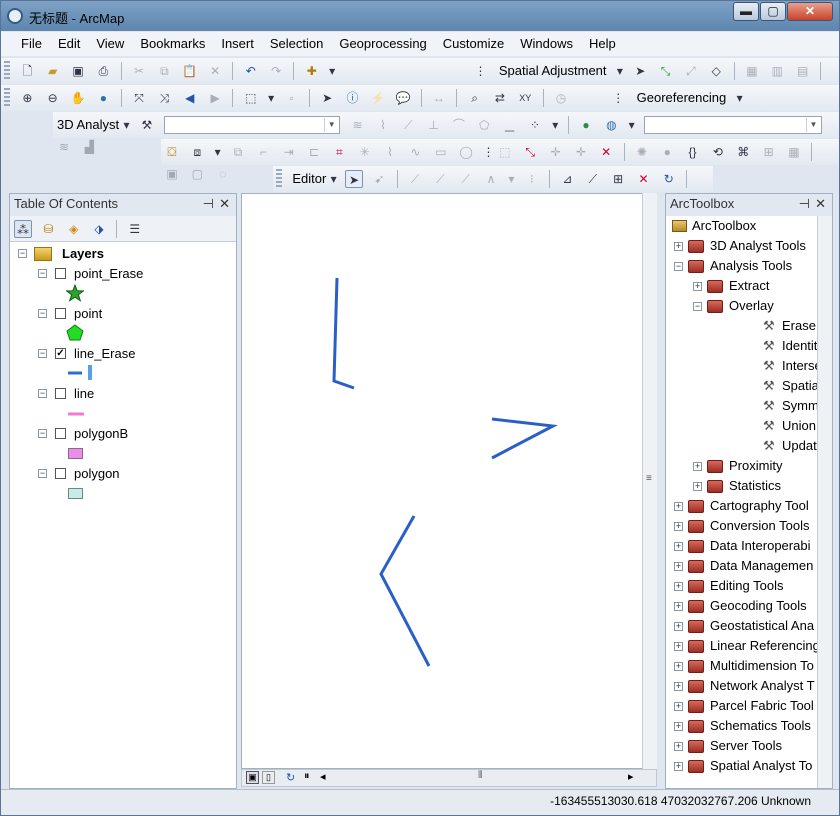  Describe the element at coordinates (741, 726) in the screenshot. I see `toolbox-item: + Schematics Tools` at that location.